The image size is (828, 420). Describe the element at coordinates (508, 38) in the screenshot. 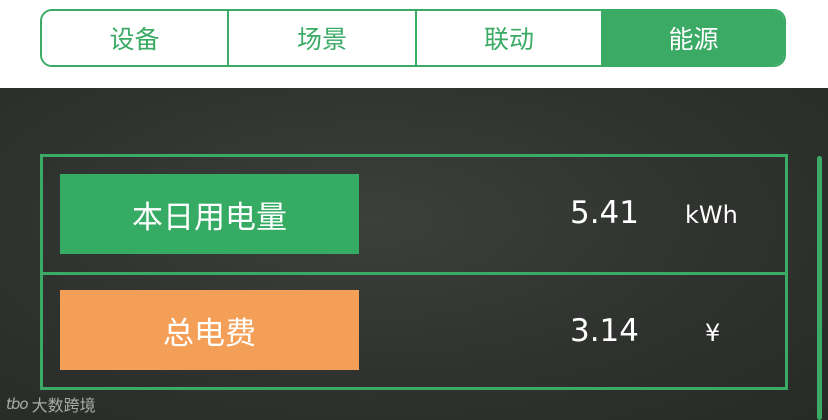

I see `tab-automation: 联动` at that location.